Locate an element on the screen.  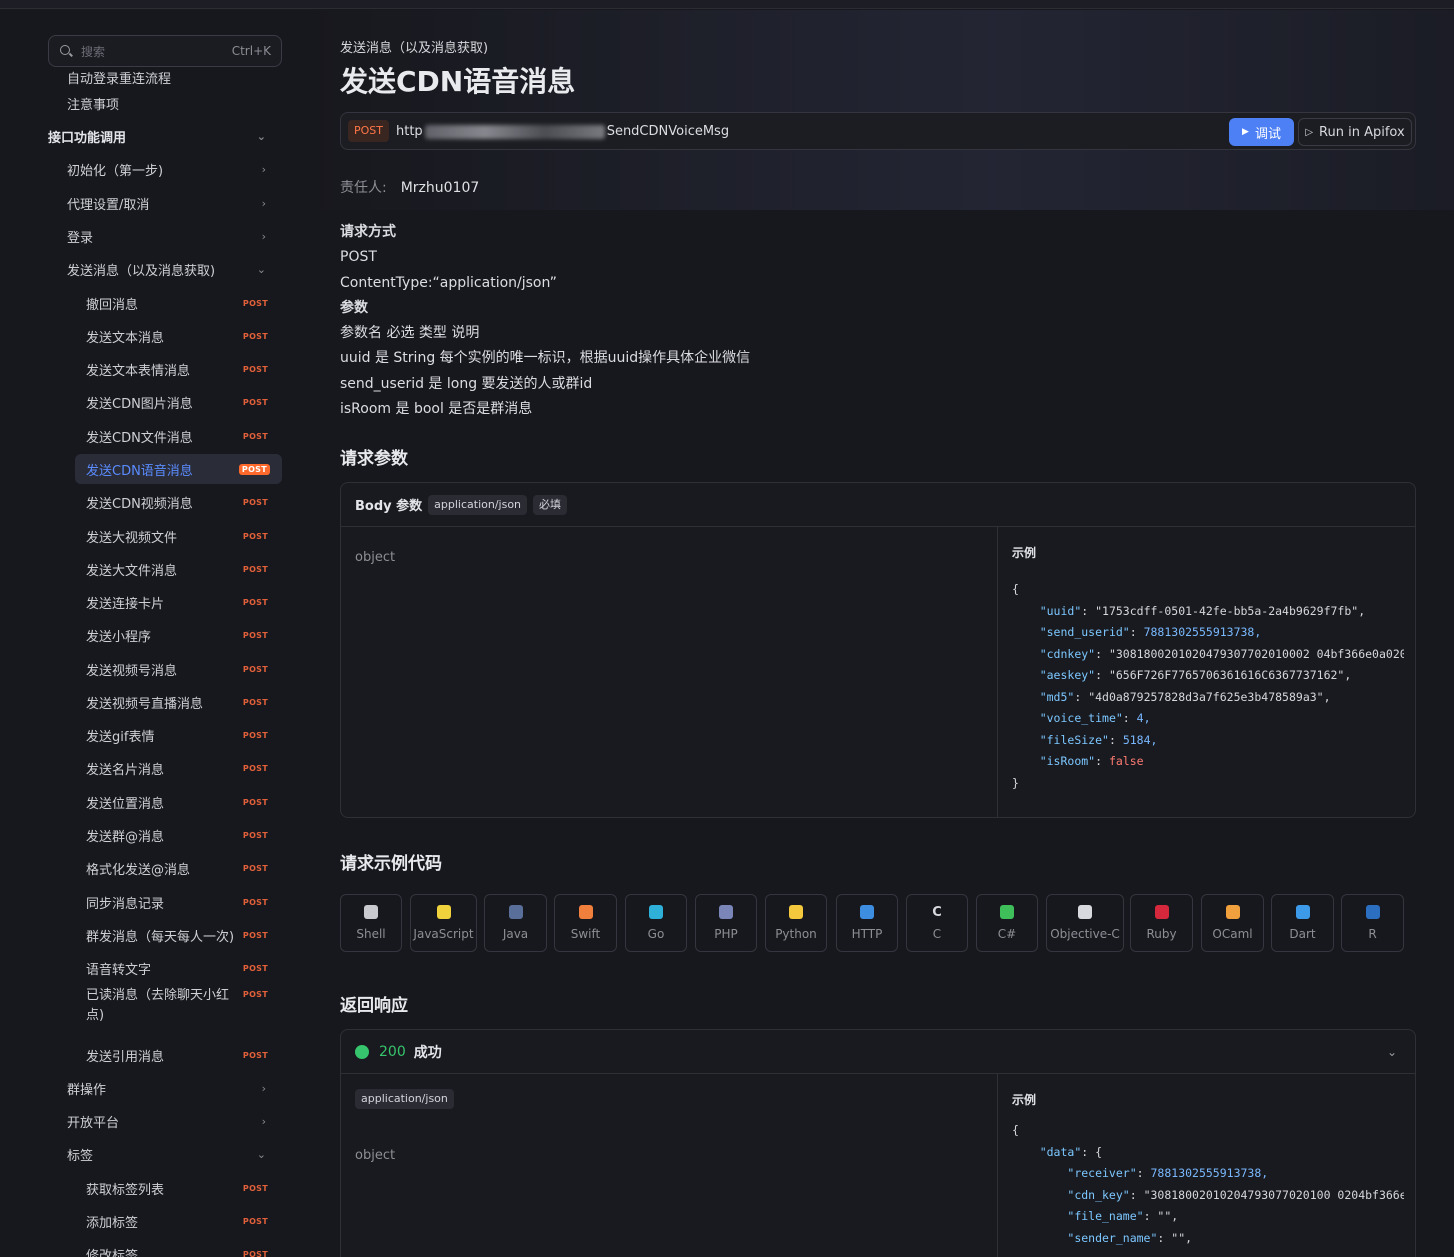
language-tab: Java is located at coordinates (515, 923).